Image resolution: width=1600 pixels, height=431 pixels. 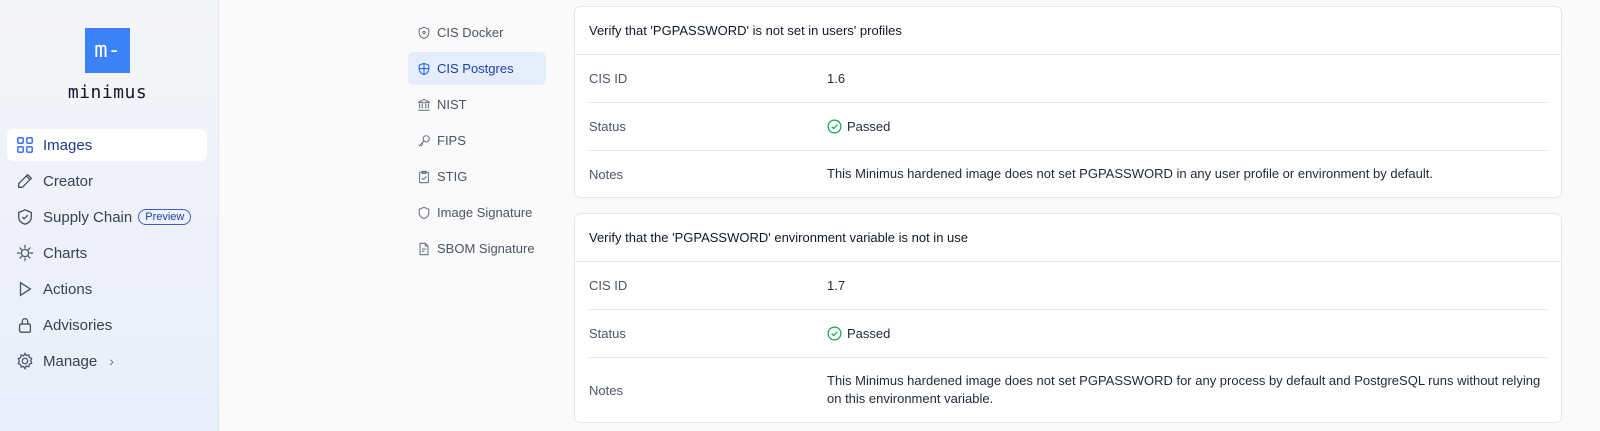 I want to click on sidebar-item-label: Creator, so click(x=68, y=181).